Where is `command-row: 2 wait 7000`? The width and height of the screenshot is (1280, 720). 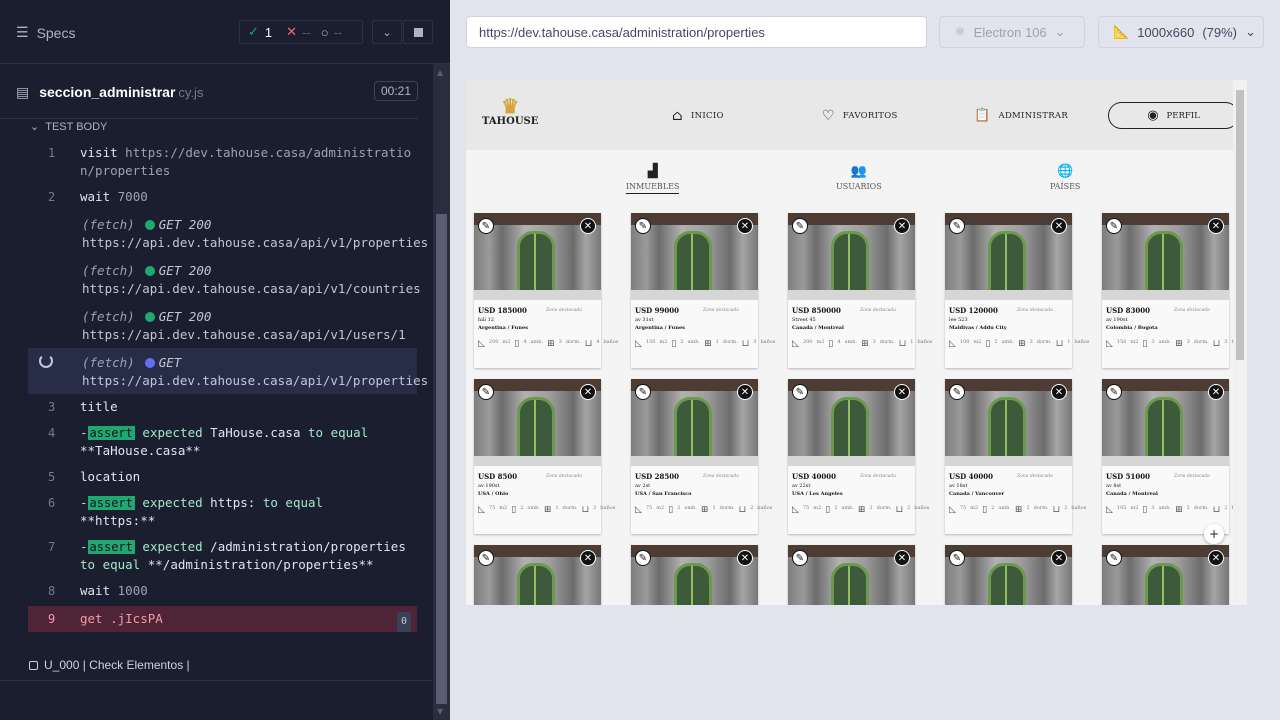
command-row: 2 wait 7000 is located at coordinates (222, 197).